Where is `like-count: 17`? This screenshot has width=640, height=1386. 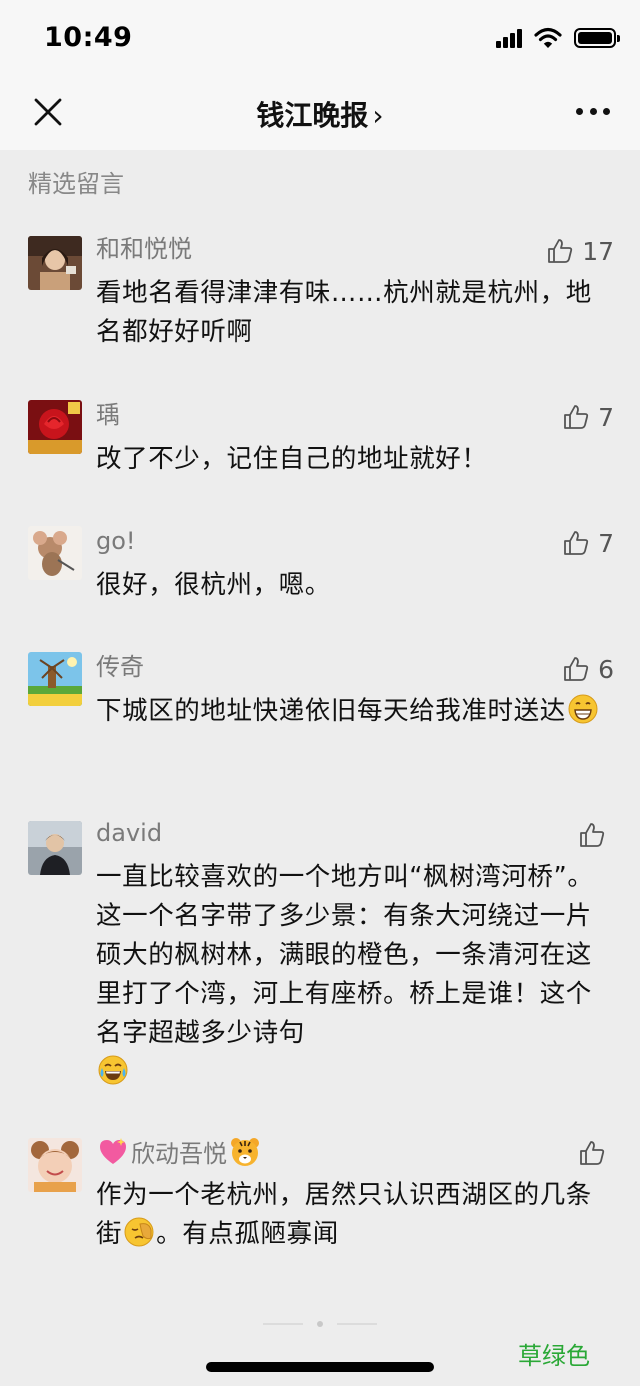 like-count: 17 is located at coordinates (598, 251).